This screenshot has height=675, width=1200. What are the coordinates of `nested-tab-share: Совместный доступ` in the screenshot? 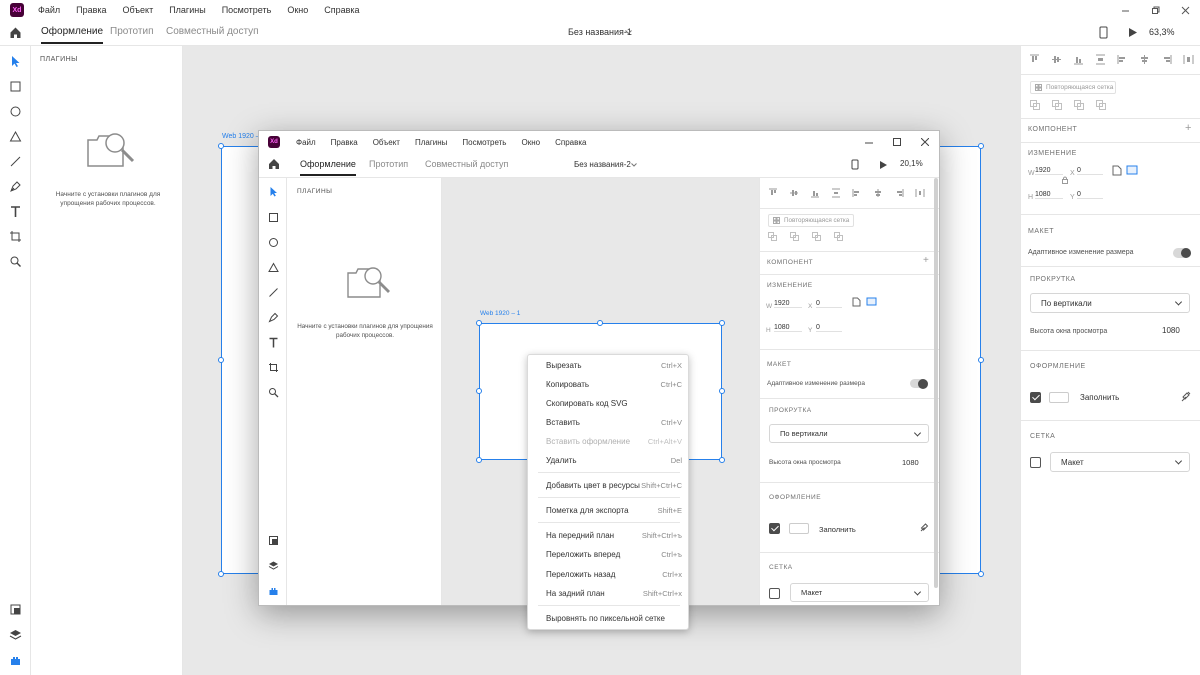 It's located at (466, 164).